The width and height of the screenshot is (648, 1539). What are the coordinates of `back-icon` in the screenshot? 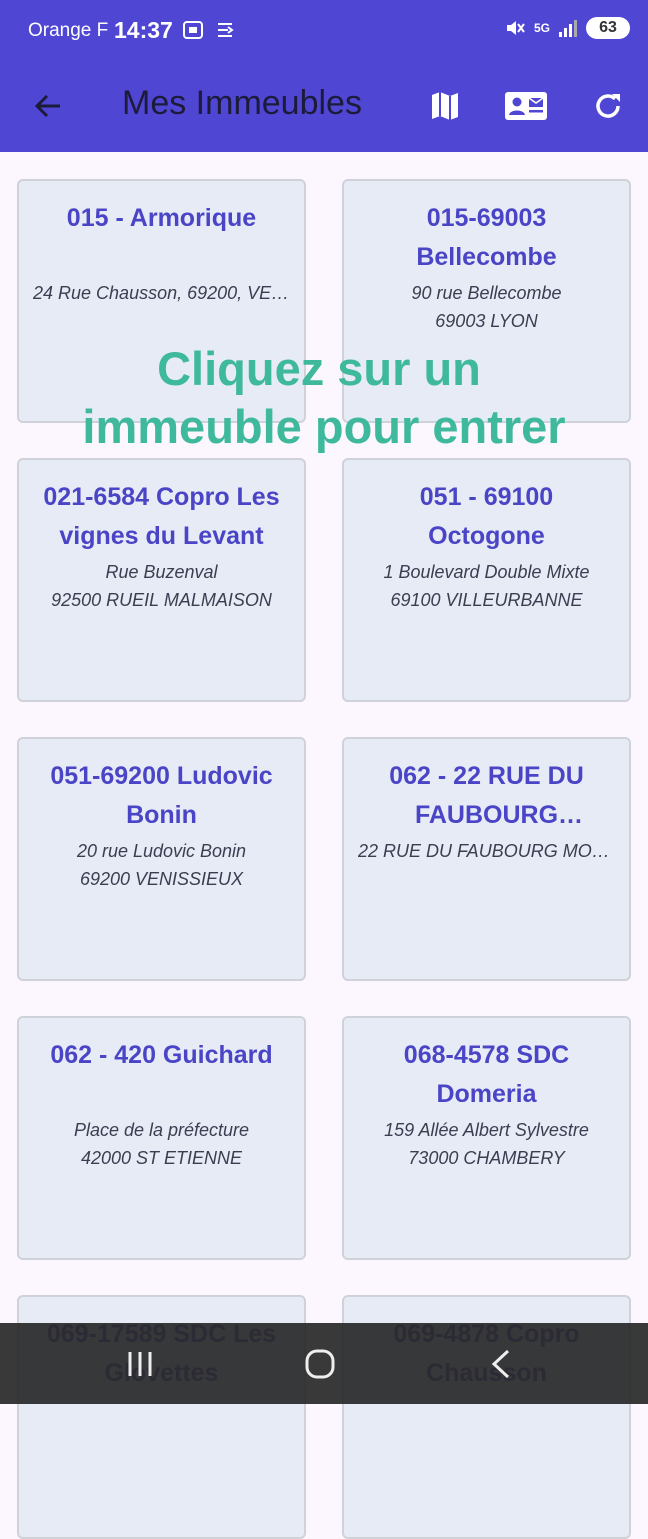 It's located at (500, 1364).